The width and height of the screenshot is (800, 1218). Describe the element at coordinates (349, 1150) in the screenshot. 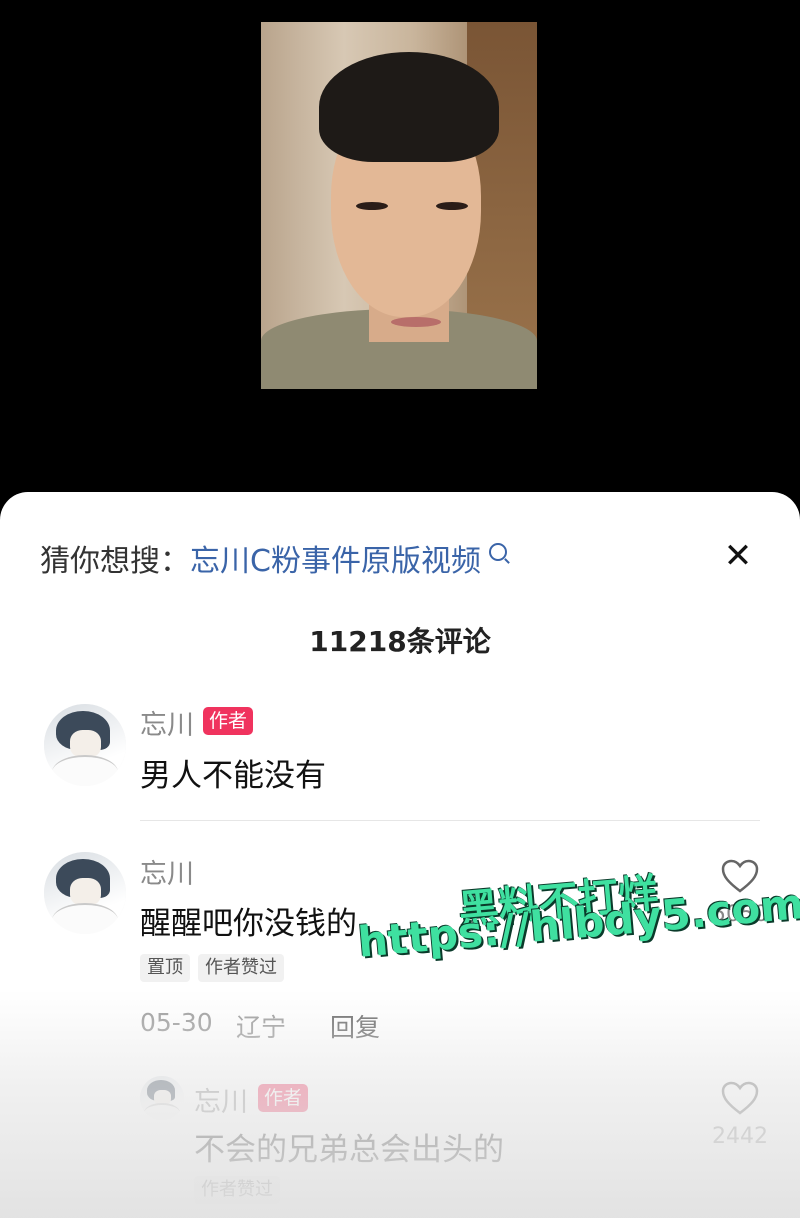

I see `comment-text: 不会的兄弟总会出头的` at that location.